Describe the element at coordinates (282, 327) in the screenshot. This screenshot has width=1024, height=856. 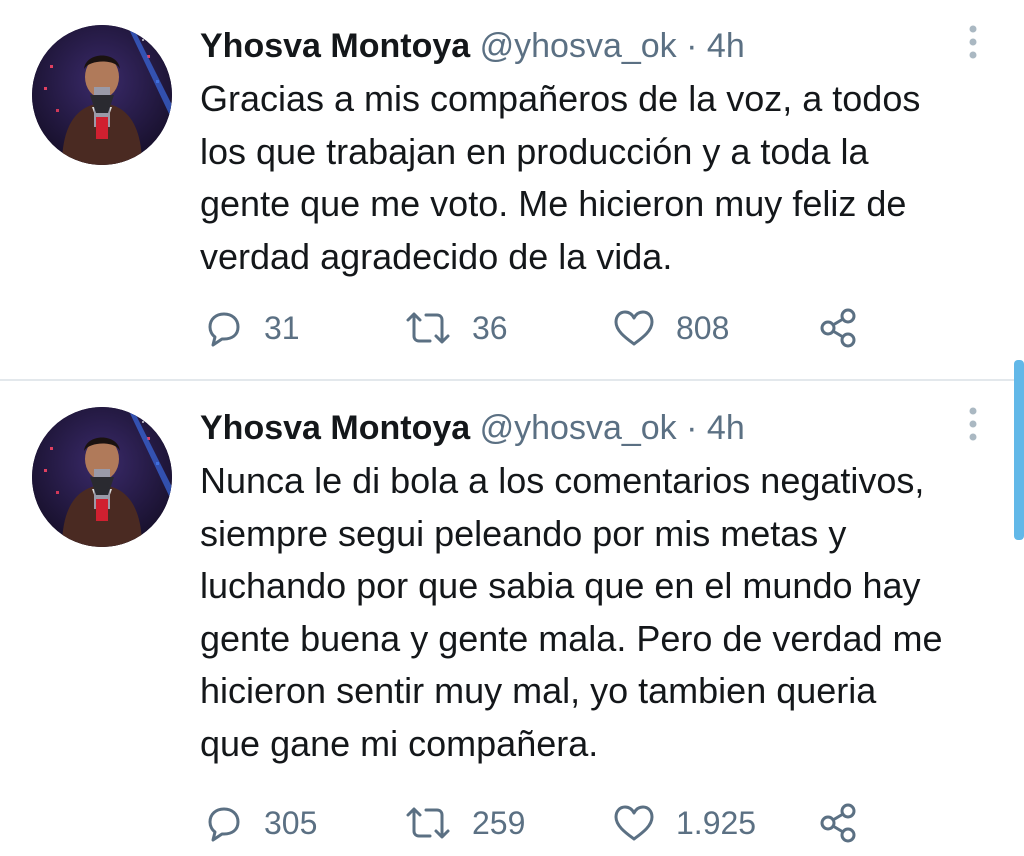
I see `reply-count: 31` at that location.